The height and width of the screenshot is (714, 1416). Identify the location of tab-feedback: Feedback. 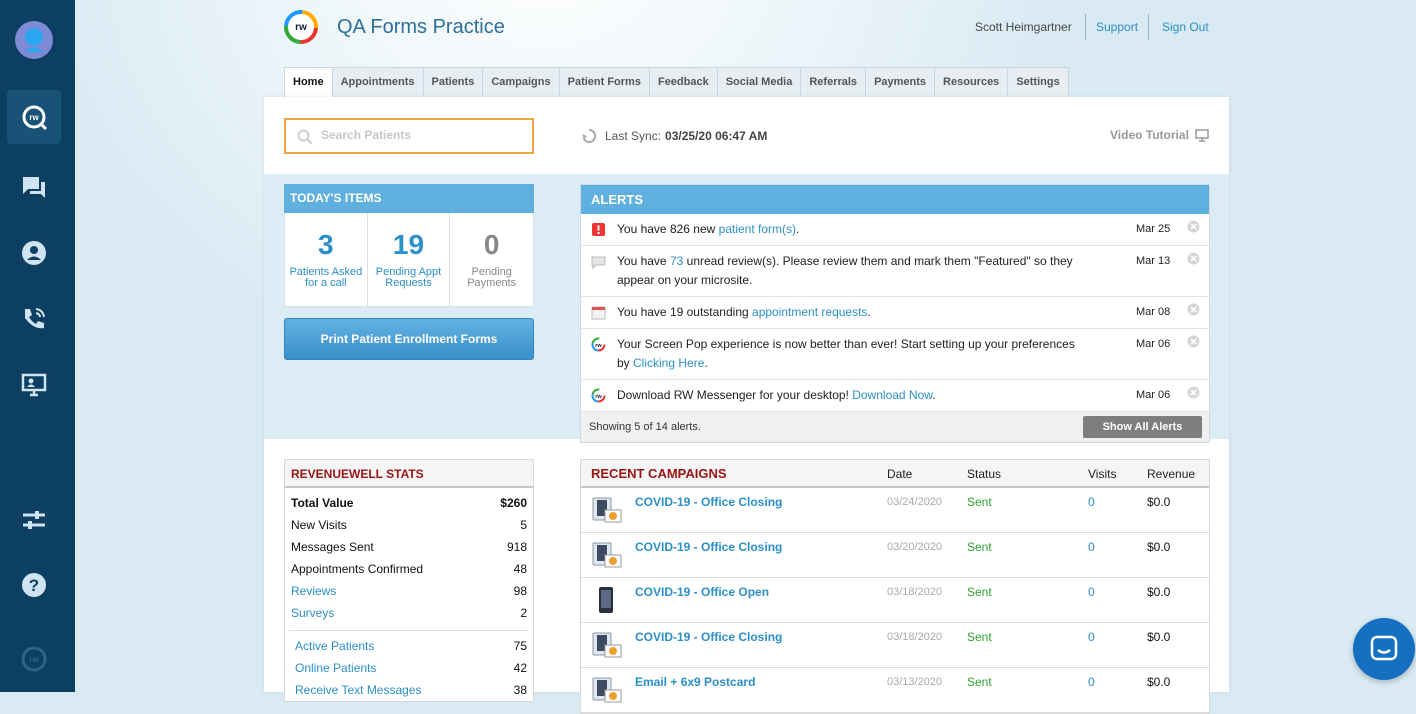
(683, 82).